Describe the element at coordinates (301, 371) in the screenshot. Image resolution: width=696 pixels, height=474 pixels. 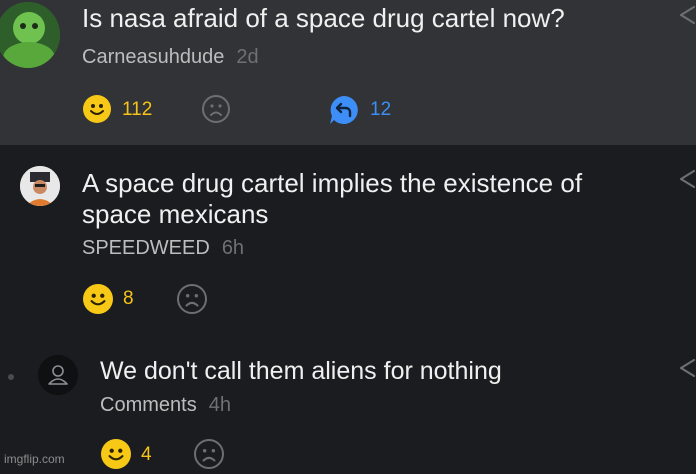
I see `comment-2-text: We don't call them aliens for nothing` at that location.